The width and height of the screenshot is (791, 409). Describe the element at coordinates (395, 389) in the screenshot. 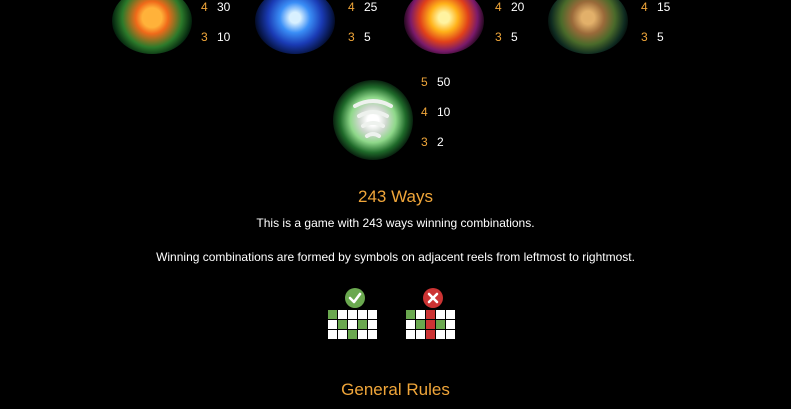

I see `general-rules-heading: General Rules` at that location.